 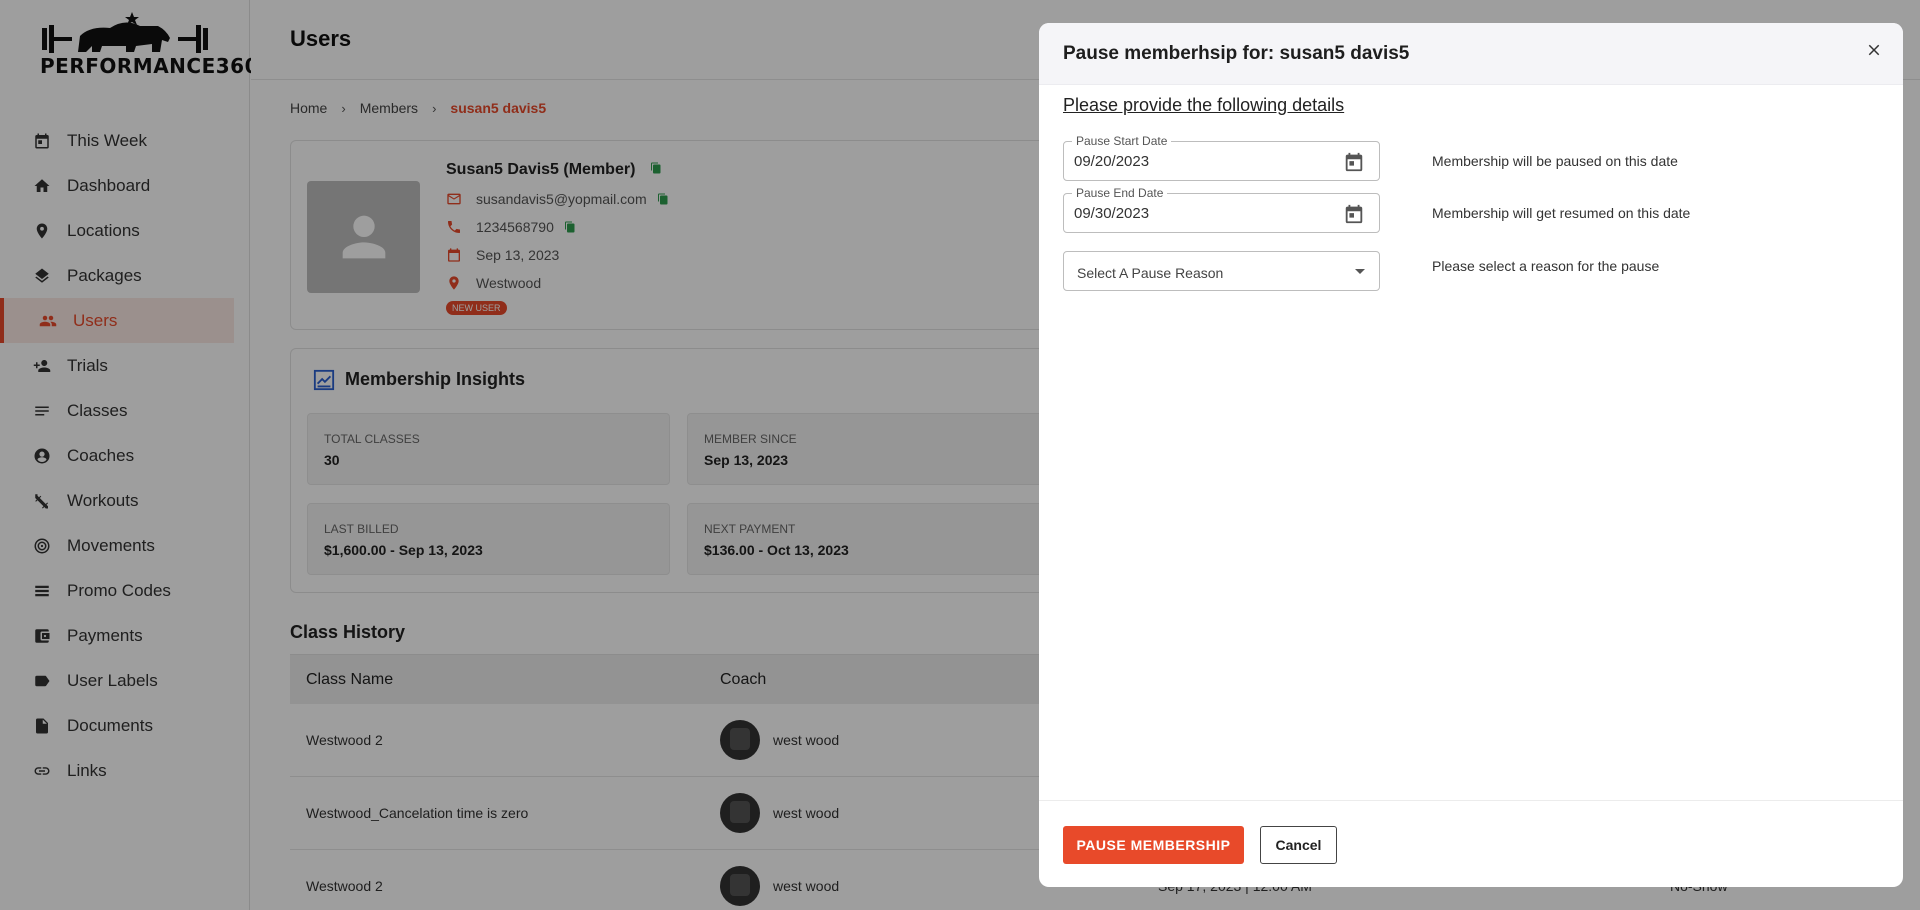 What do you see at coordinates (1112, 161) in the screenshot?
I see `field-value: 09/20/2023` at bounding box center [1112, 161].